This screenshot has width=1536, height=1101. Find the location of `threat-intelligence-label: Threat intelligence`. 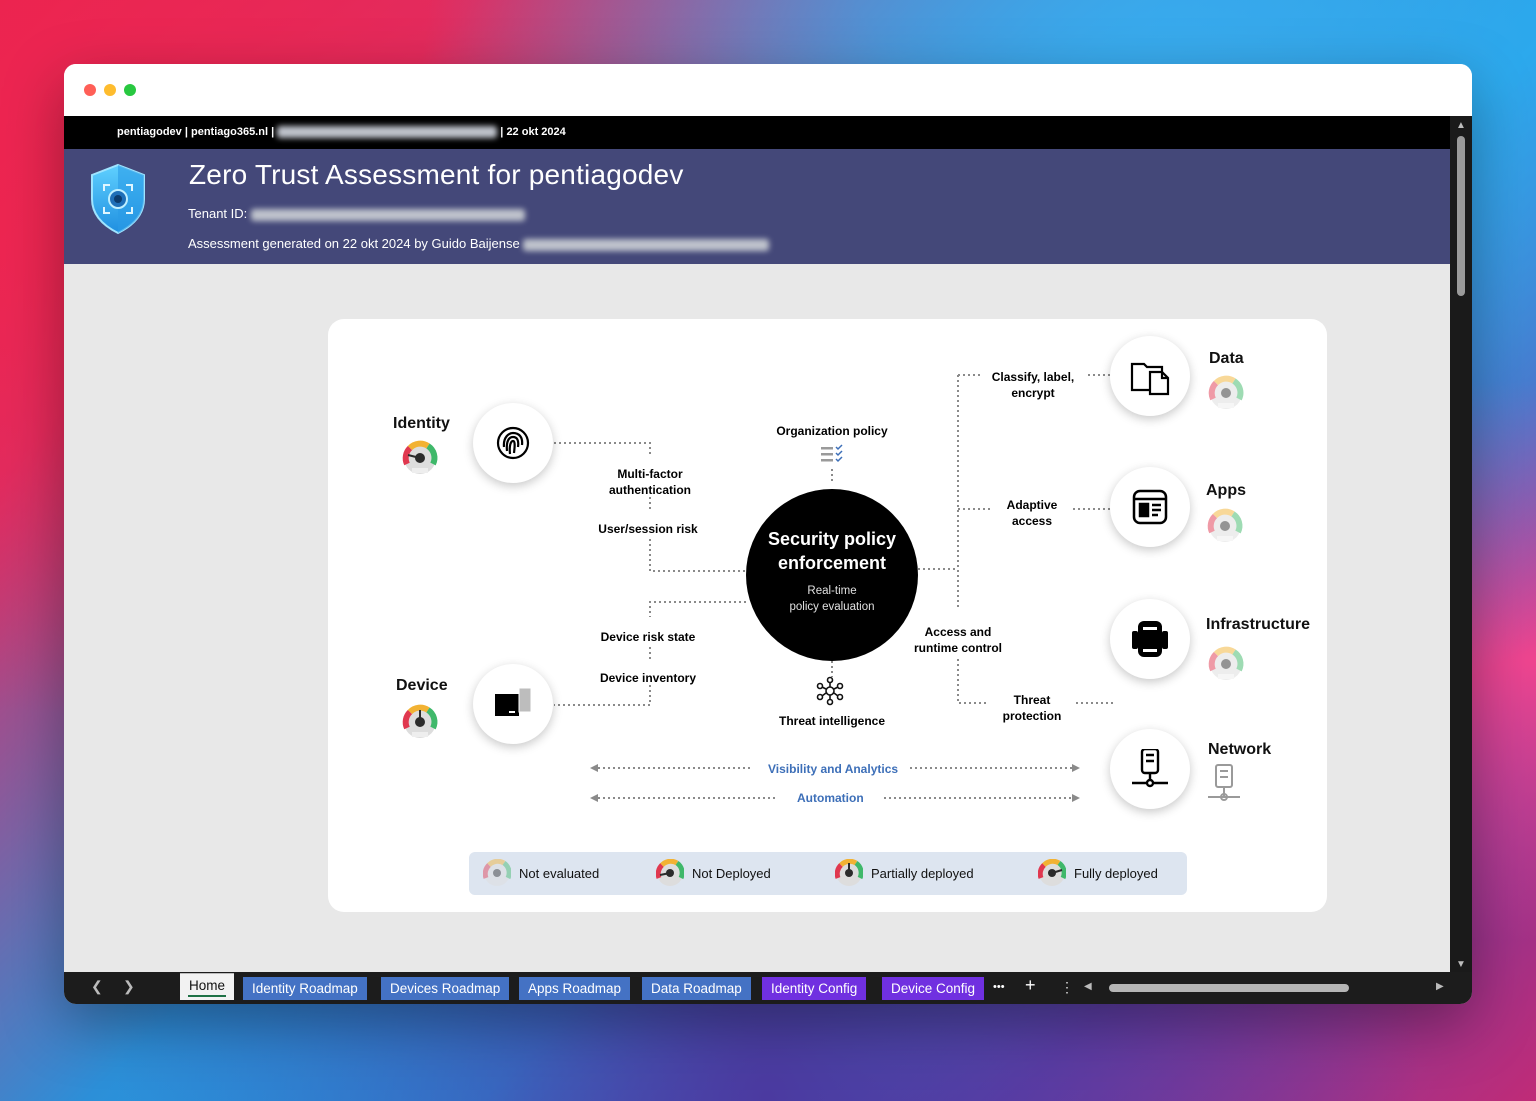

threat-intelligence-label: Threat intelligence is located at coordinates (832, 721).